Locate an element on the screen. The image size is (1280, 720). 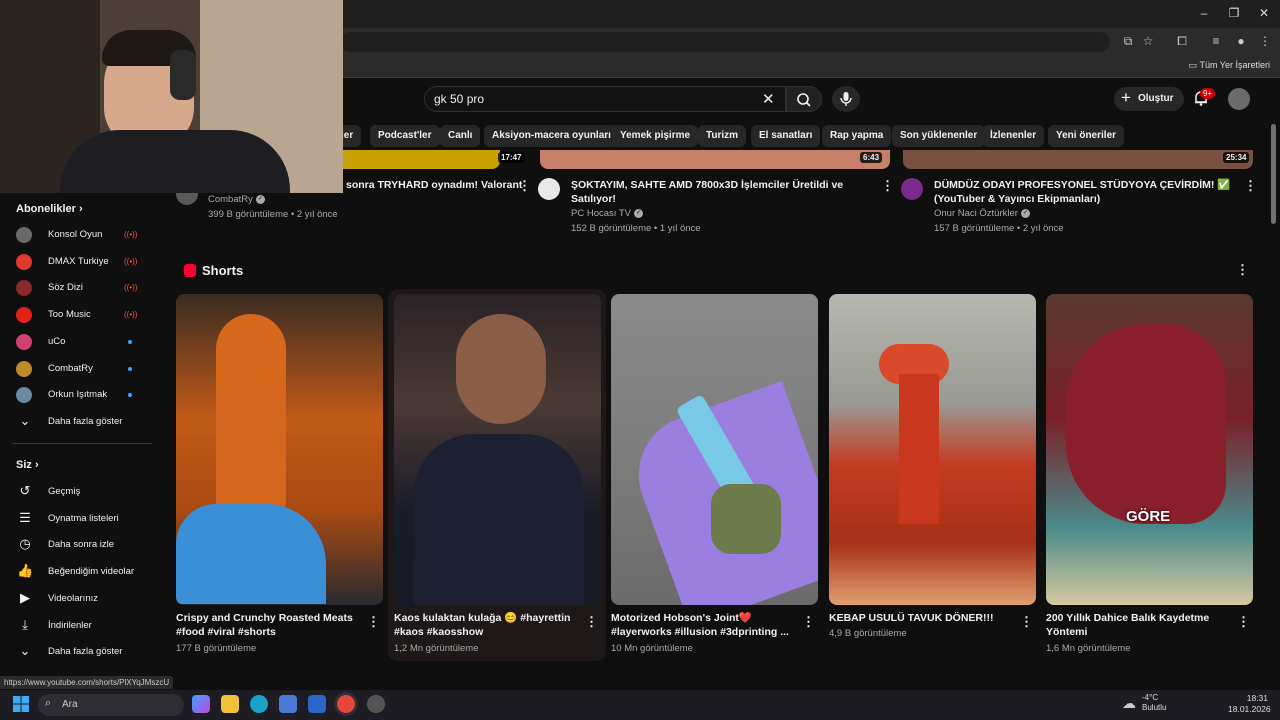
bookmark-star-icon: ☆ is located at coordinates (1148, 41).